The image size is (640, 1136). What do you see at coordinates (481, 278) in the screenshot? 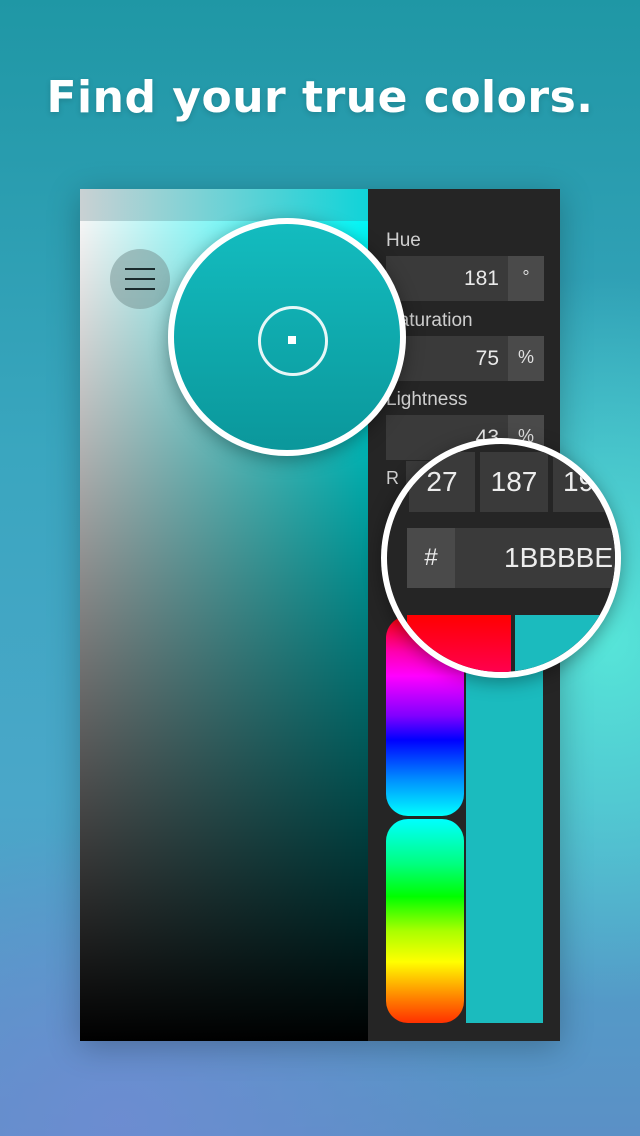
I see `hue-value: 181` at bounding box center [481, 278].